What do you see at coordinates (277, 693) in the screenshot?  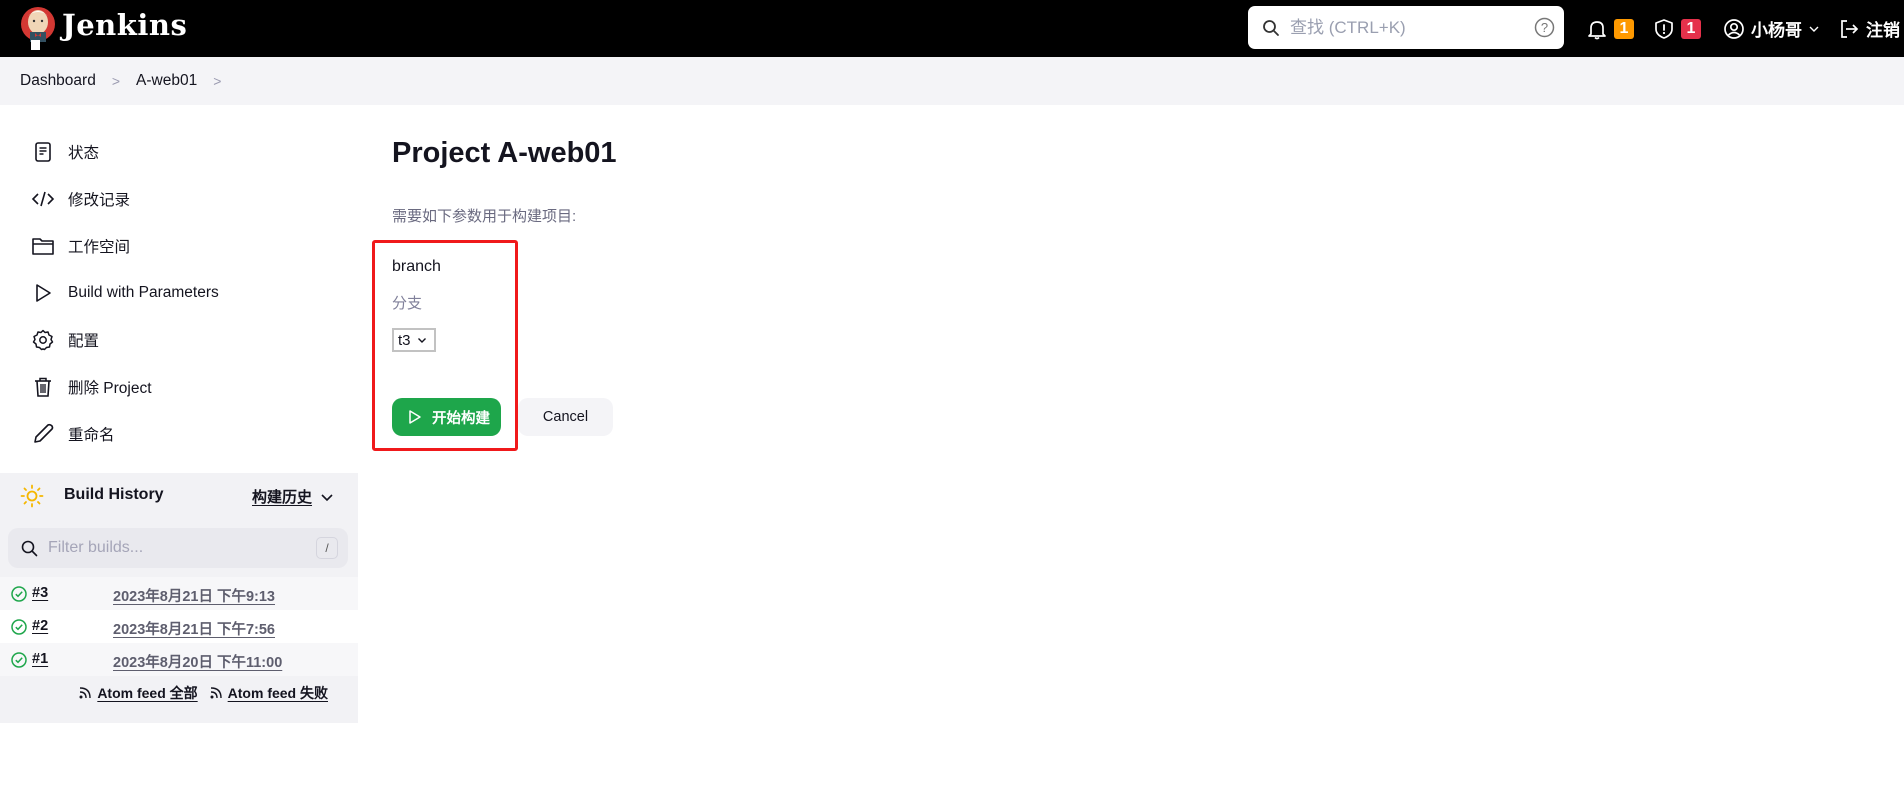 I see `atom-feed-failed-label: Atom feed 失败` at bounding box center [277, 693].